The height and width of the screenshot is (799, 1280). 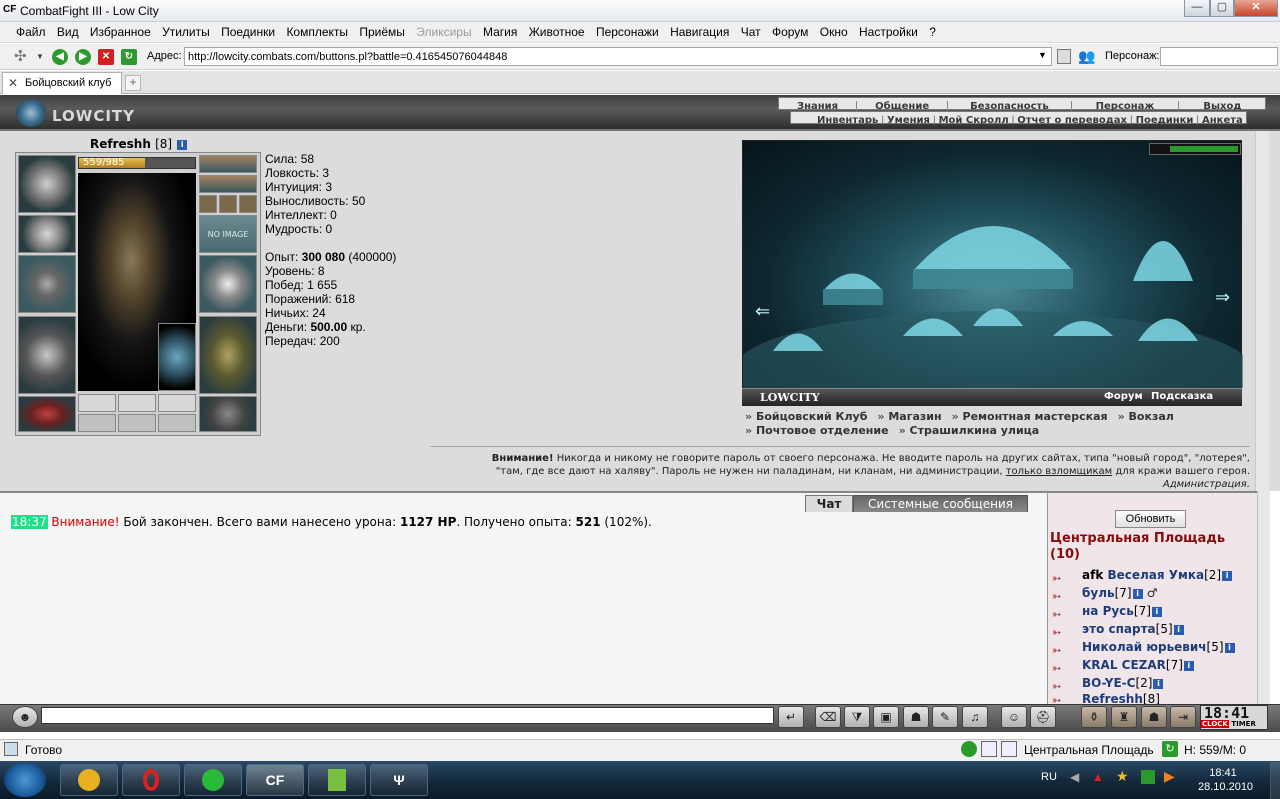 I want to click on list-icon, so click(x=1009, y=749).